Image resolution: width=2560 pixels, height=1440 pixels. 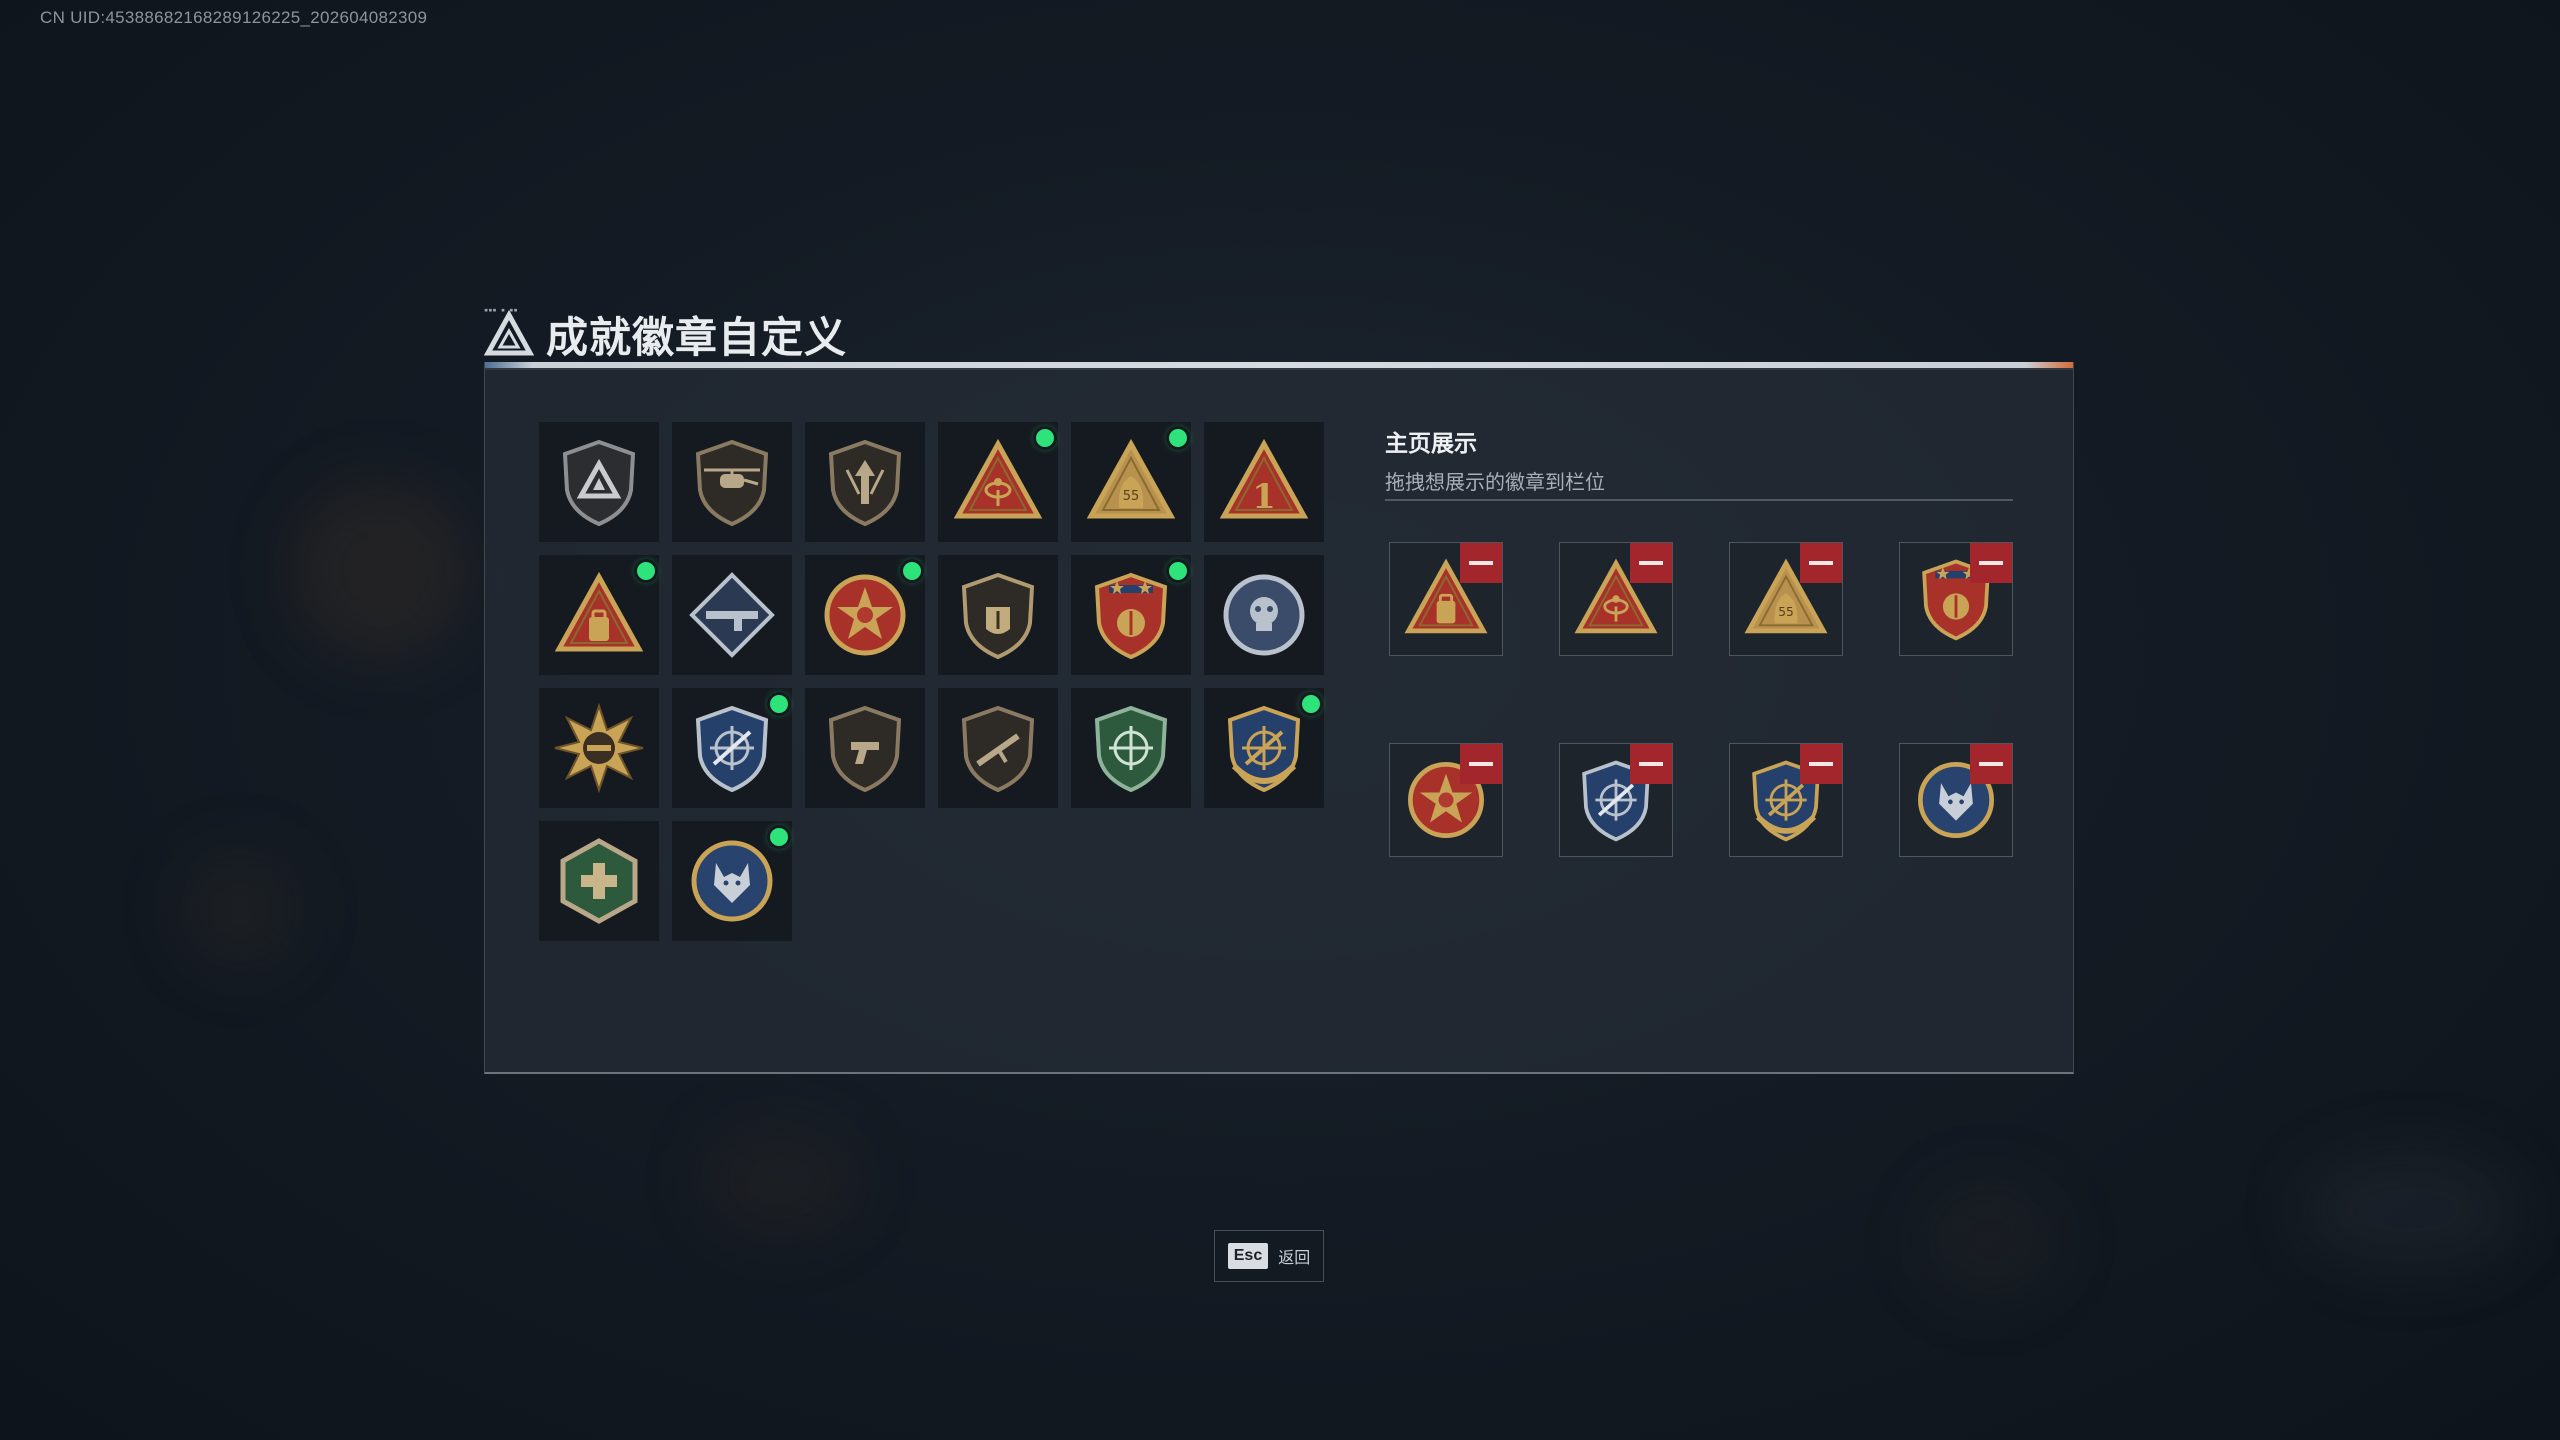 I want to click on rifle-diamond-badge-icon, so click(x=732, y=615).